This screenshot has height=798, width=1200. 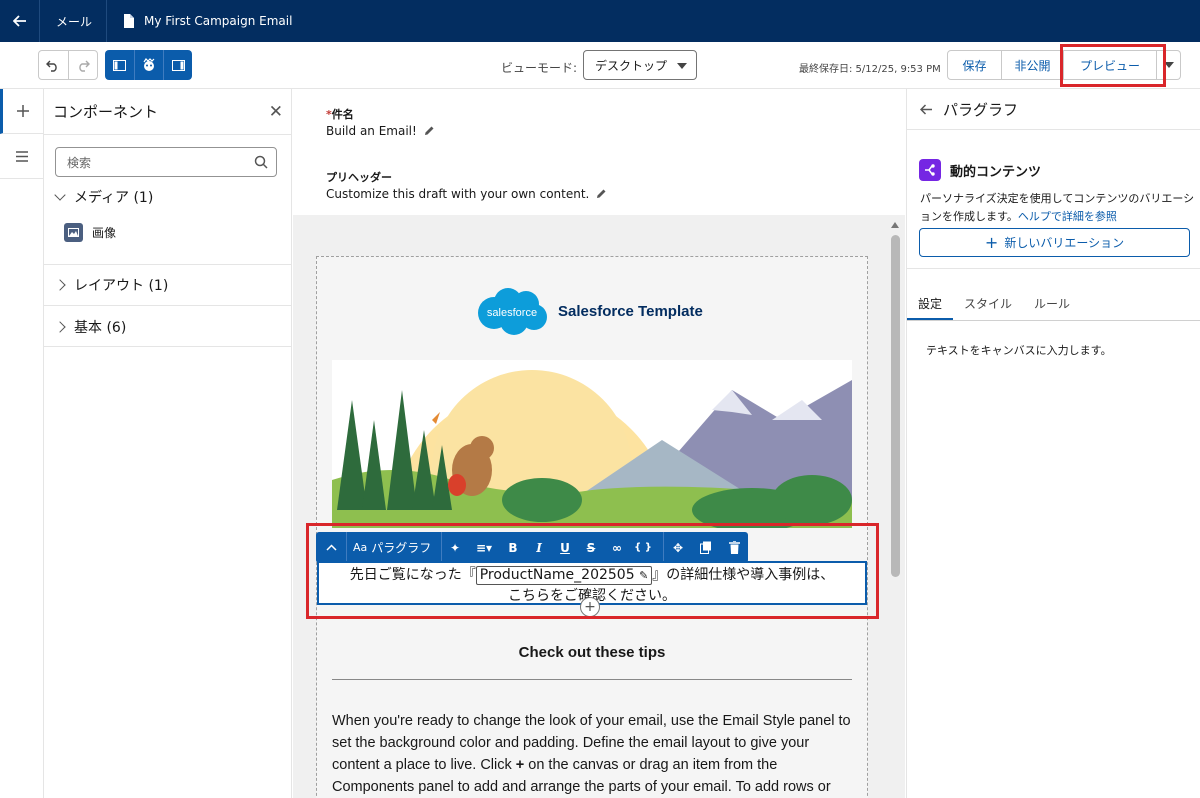 I want to click on add-components-tab, so click(x=21, y=111).